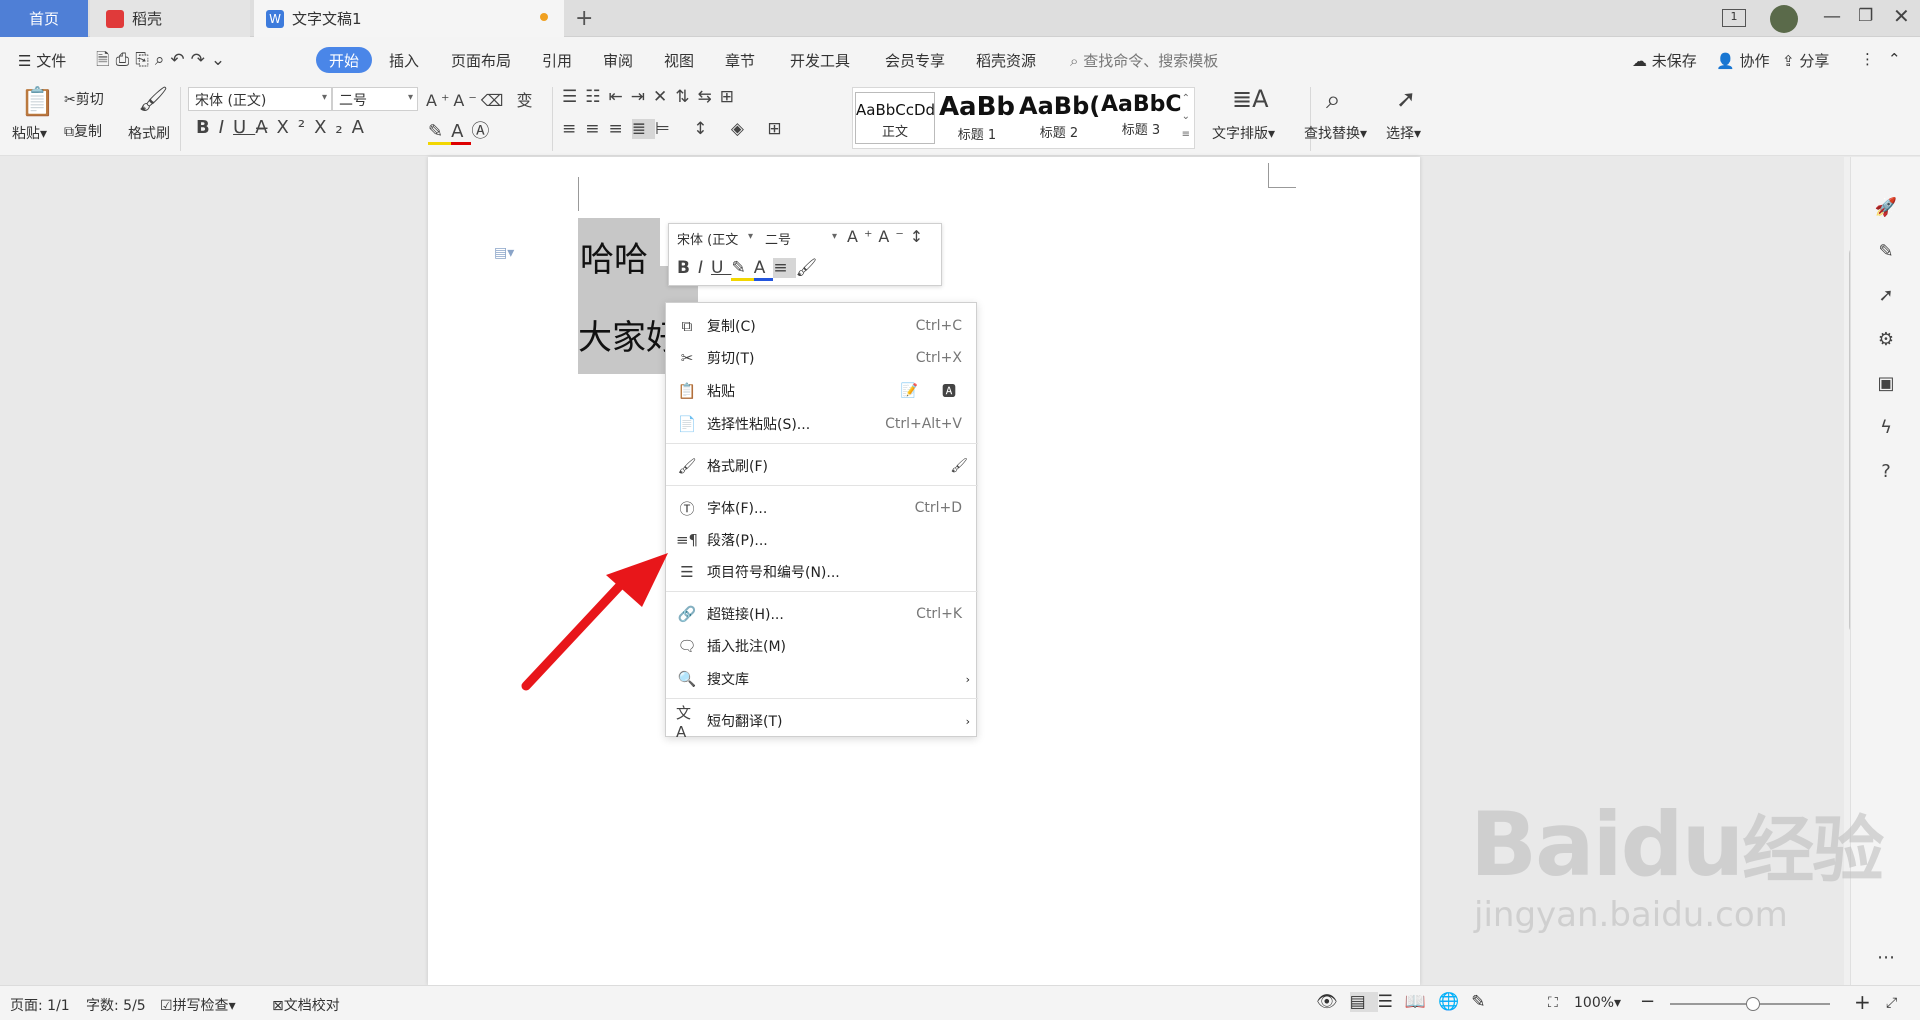 The height and width of the screenshot is (1020, 1920). Describe the element at coordinates (163, 61) in the screenshot. I see `quick-access-icons: 🗎⎙⎘⌕↶↷⌄` at that location.